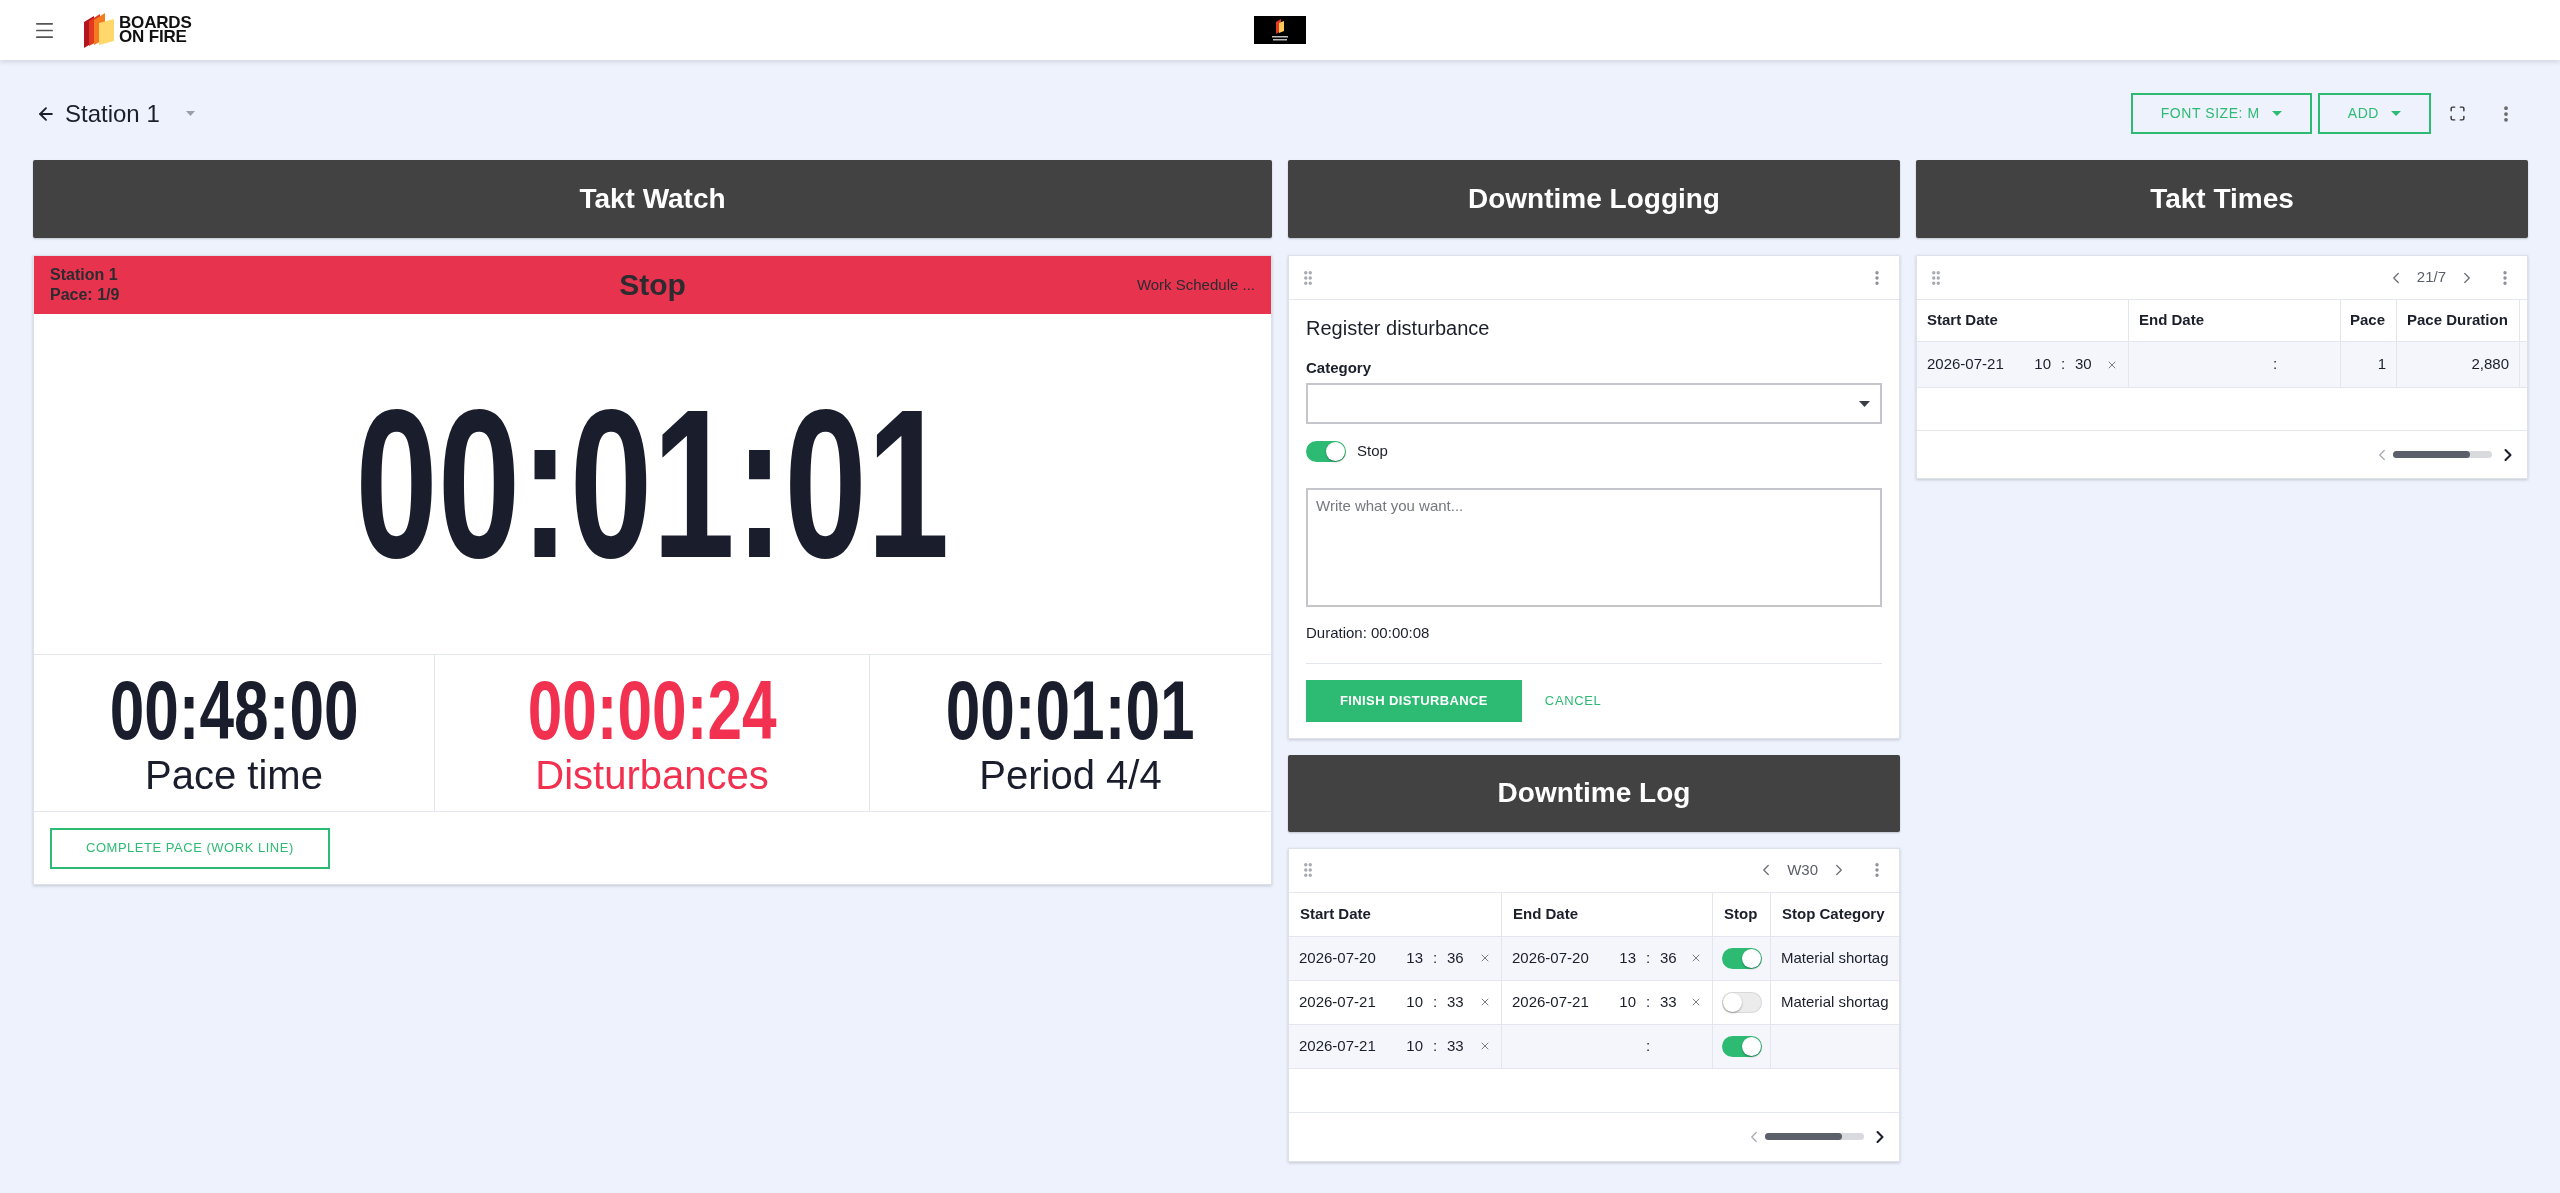 This screenshot has width=2560, height=1193. I want to click on table-cell-text: 1, so click(2381, 364).